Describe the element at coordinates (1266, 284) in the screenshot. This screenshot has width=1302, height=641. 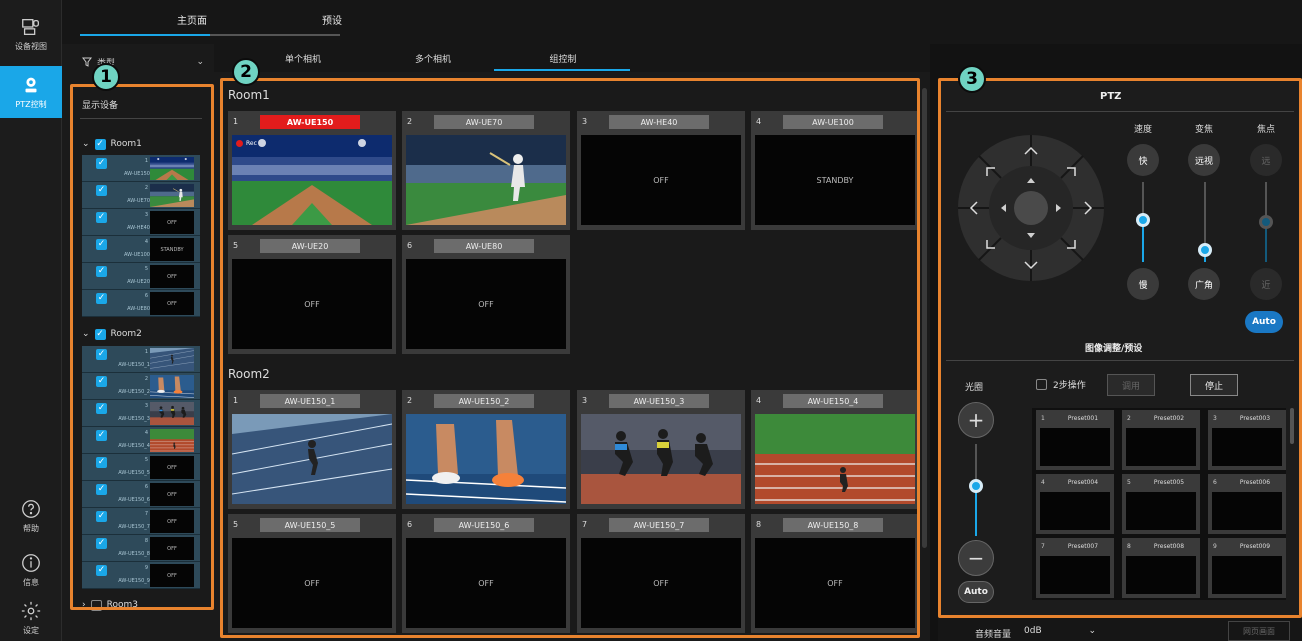
I see `focus-near-button: 近` at that location.